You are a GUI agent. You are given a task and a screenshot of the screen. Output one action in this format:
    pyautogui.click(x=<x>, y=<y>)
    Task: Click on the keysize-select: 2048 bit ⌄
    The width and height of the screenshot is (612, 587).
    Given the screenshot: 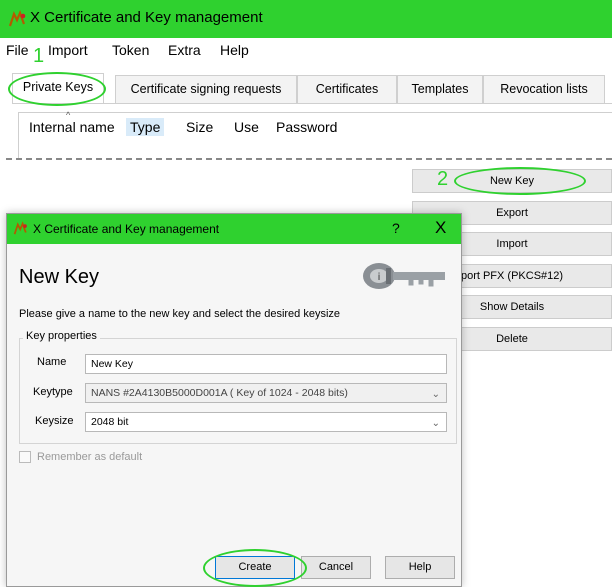 What is the action you would take?
    pyautogui.click(x=266, y=422)
    